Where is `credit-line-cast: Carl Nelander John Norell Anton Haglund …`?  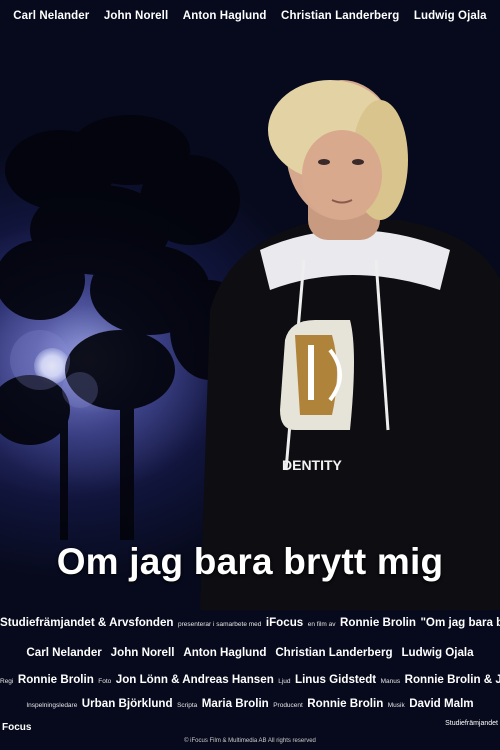 credit-line-cast: Carl Nelander John Norell Anton Haglund … is located at coordinates (250, 652).